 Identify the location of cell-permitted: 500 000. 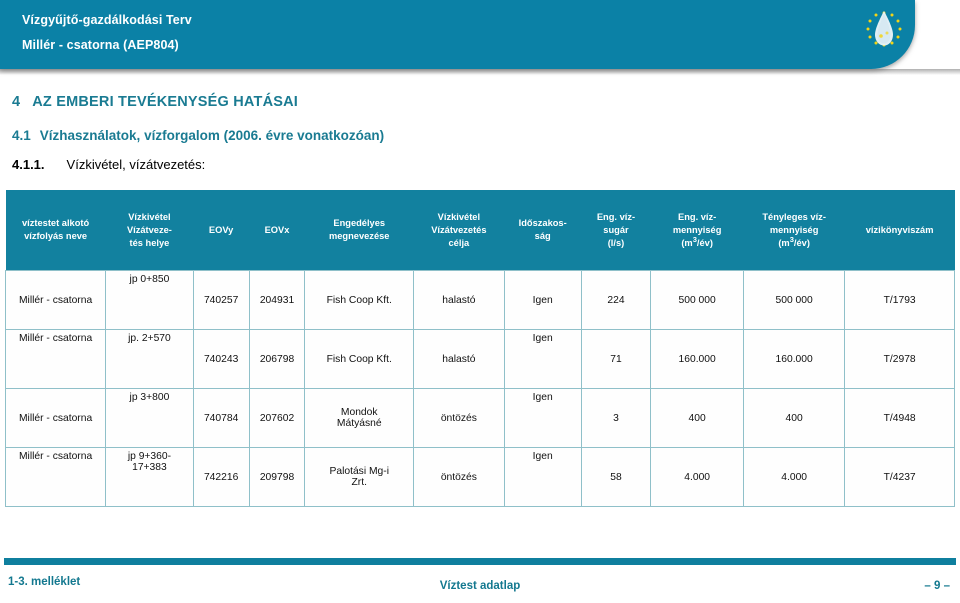
(697, 300).